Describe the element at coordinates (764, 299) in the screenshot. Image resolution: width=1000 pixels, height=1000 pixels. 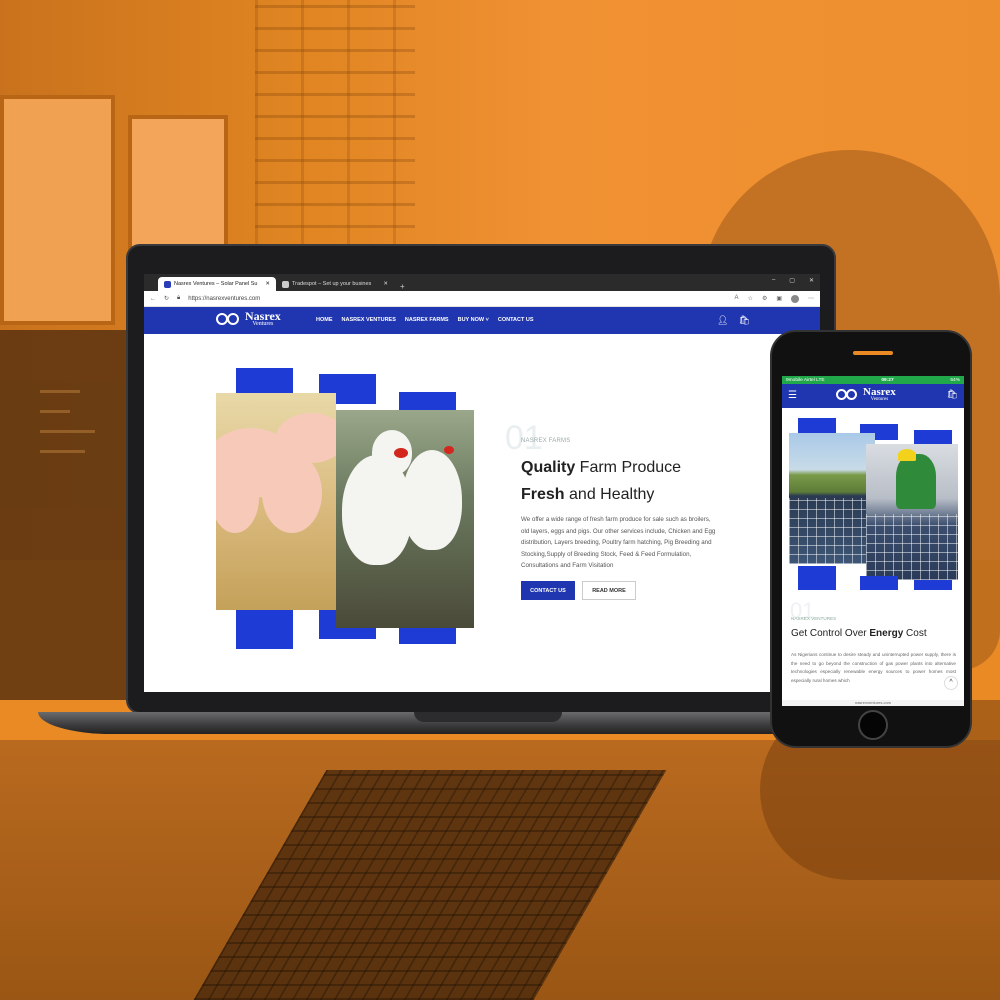
I see `extensions-icon: ⚙` at that location.